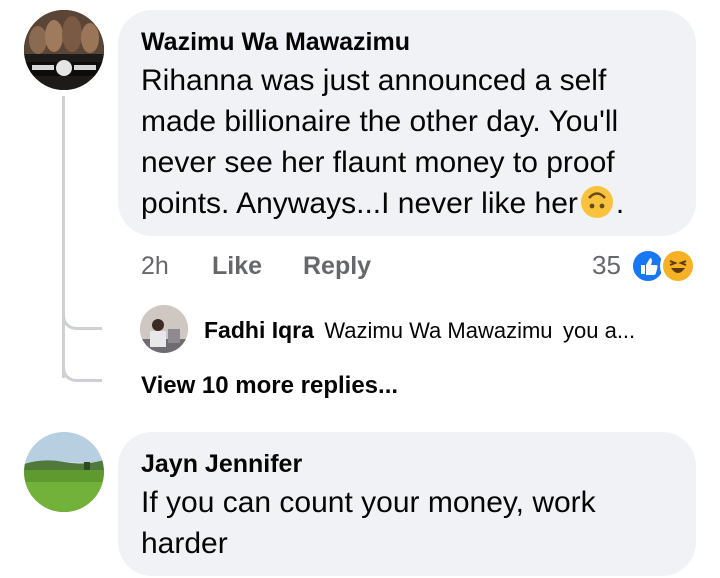 The width and height of the screenshot is (720, 578). I want to click on reply-button: Reply, so click(337, 266).